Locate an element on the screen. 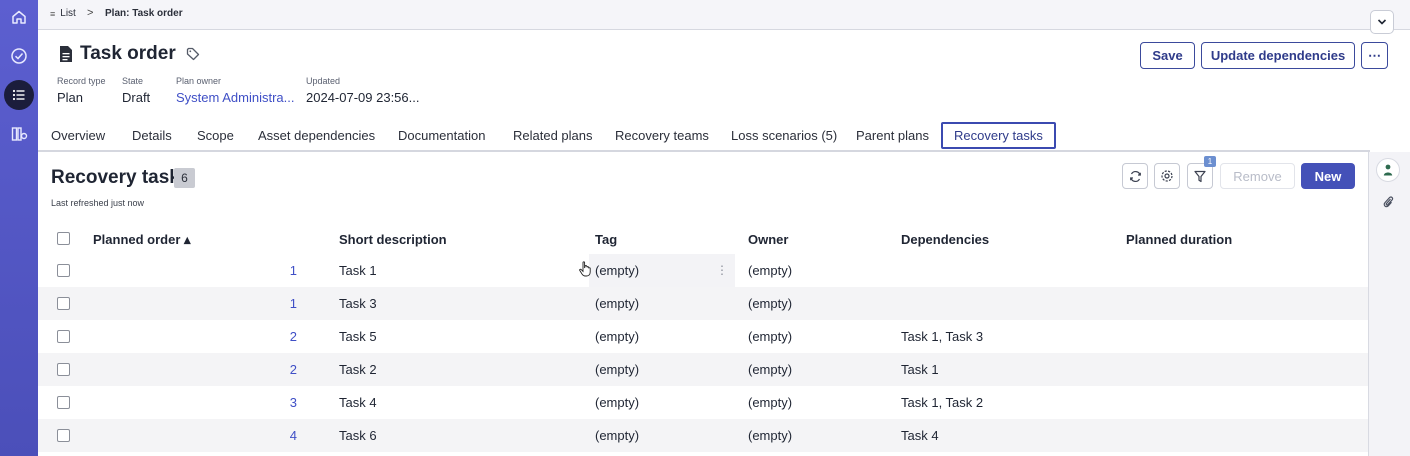  list-settings-button is located at coordinates (1167, 176).